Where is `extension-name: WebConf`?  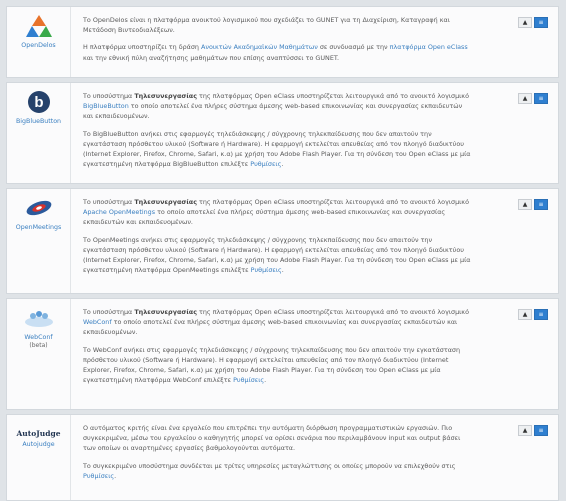
extension-name: WebConf is located at coordinates (38, 338).